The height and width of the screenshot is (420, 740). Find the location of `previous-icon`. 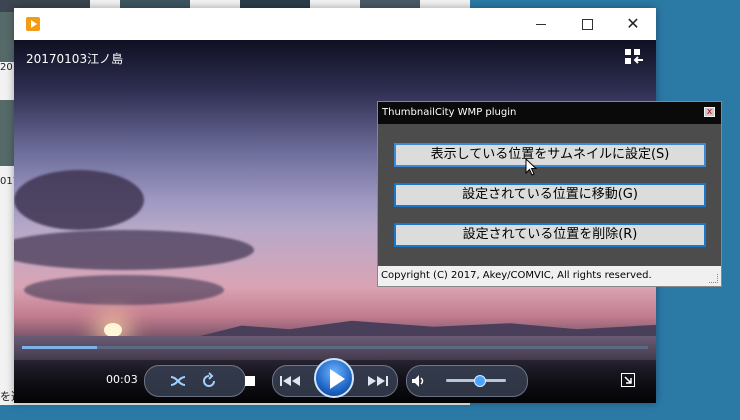

previous-icon is located at coordinates (290, 381).